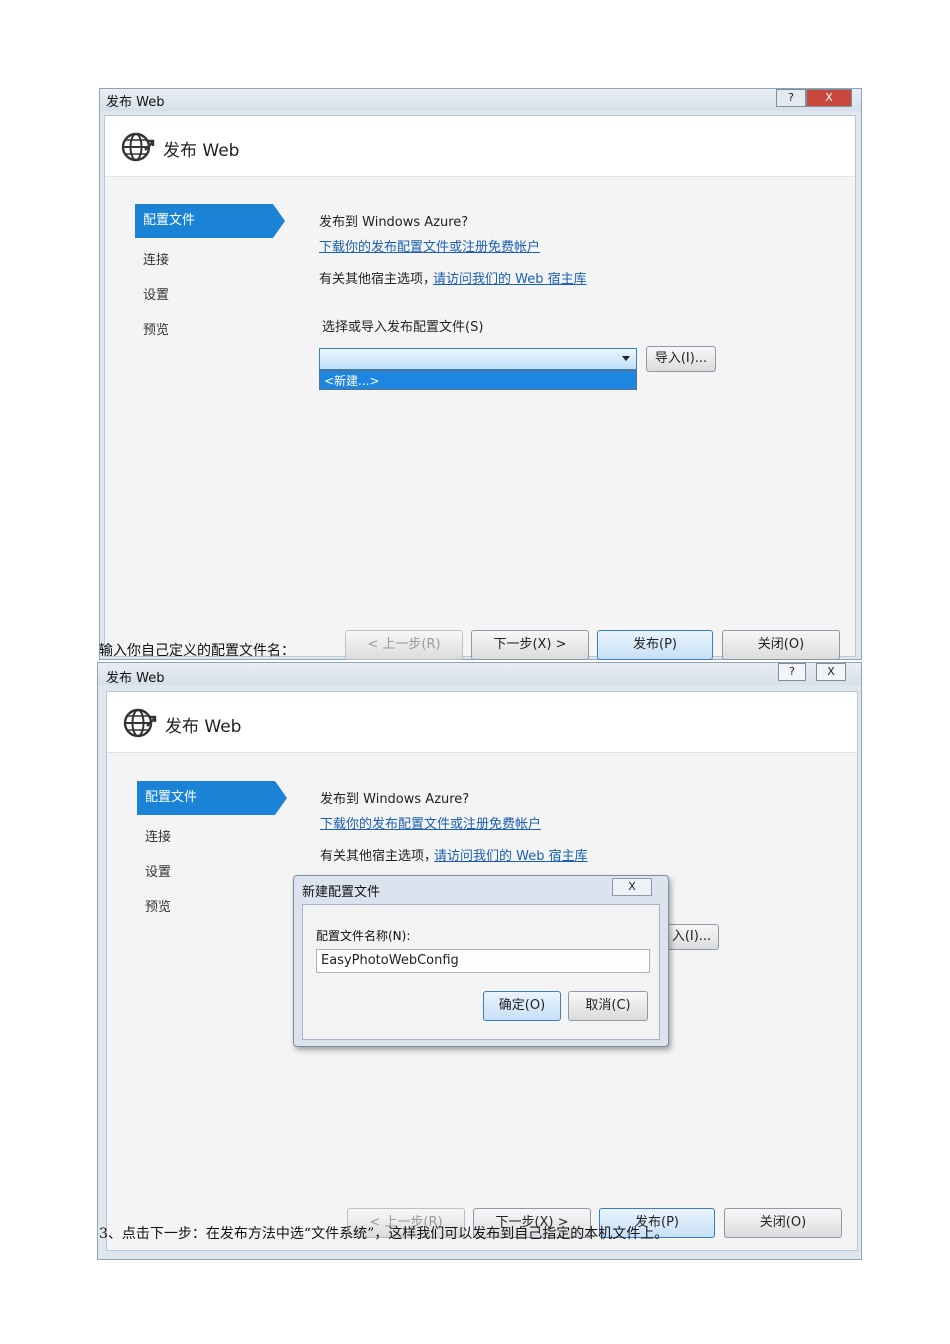 The height and width of the screenshot is (1344, 950). What do you see at coordinates (478, 359) in the screenshot?
I see `profile-dropdown` at bounding box center [478, 359].